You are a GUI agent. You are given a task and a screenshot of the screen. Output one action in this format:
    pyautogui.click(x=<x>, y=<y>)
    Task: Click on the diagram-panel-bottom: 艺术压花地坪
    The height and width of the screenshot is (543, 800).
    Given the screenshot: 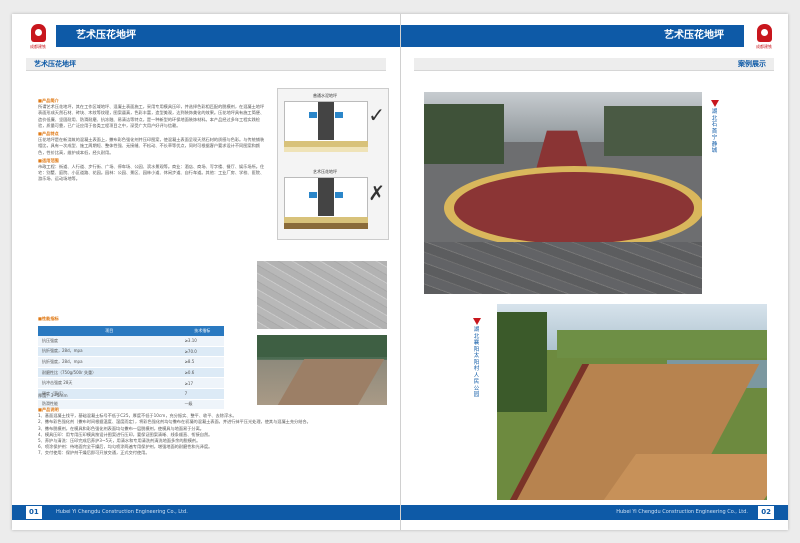 What is the action you would take?
    pyautogui.click(x=326, y=200)
    